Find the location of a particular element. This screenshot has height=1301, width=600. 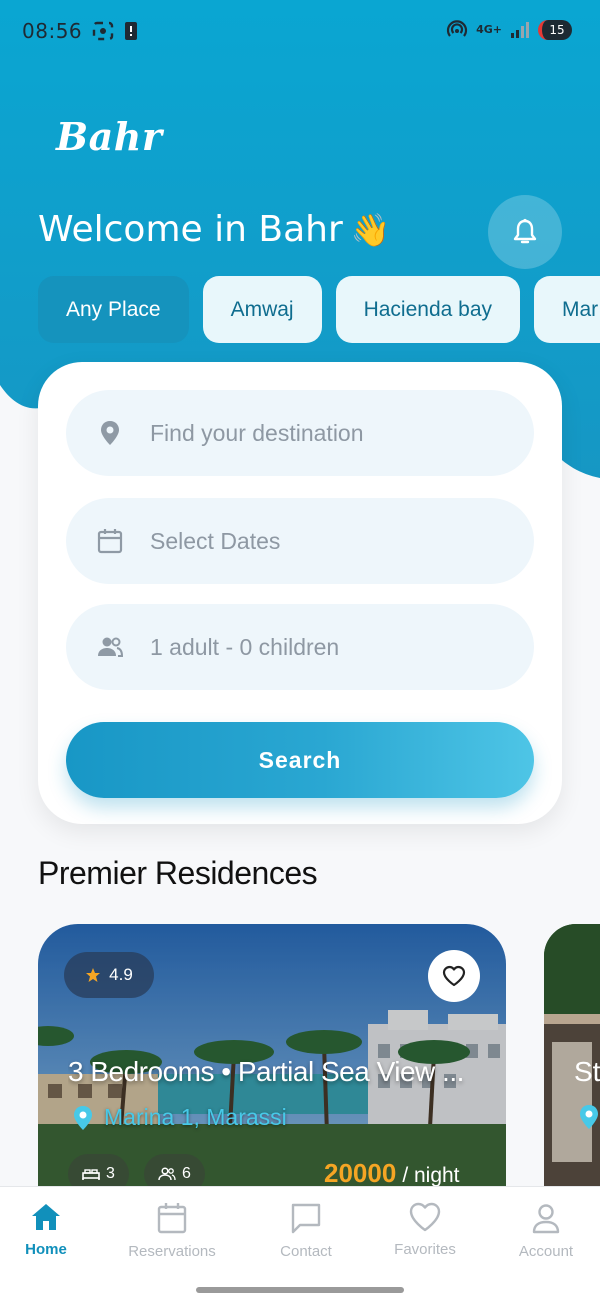

nav-reservations-label: Reservations is located at coordinates (172, 1251).